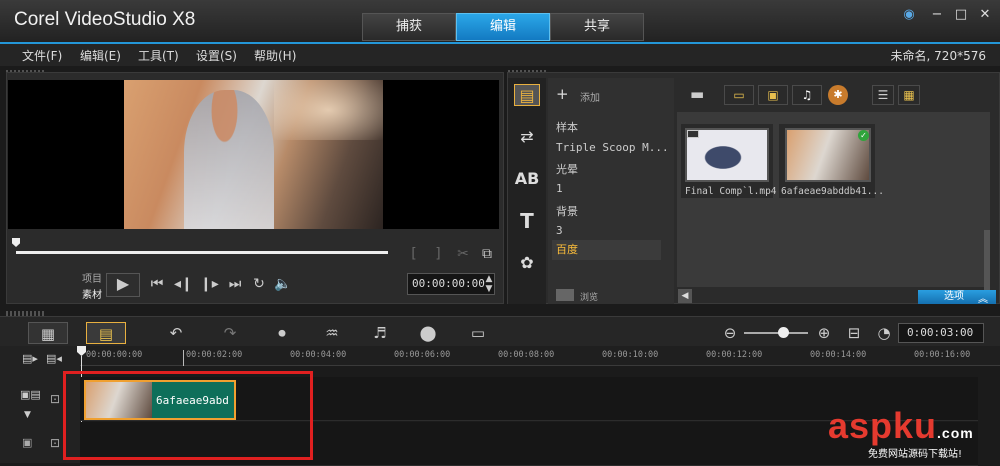 The width and height of the screenshot is (1000, 466). What do you see at coordinates (209, 284) in the screenshot?
I see `next-frame-icon: ❙▸` at bounding box center [209, 284].